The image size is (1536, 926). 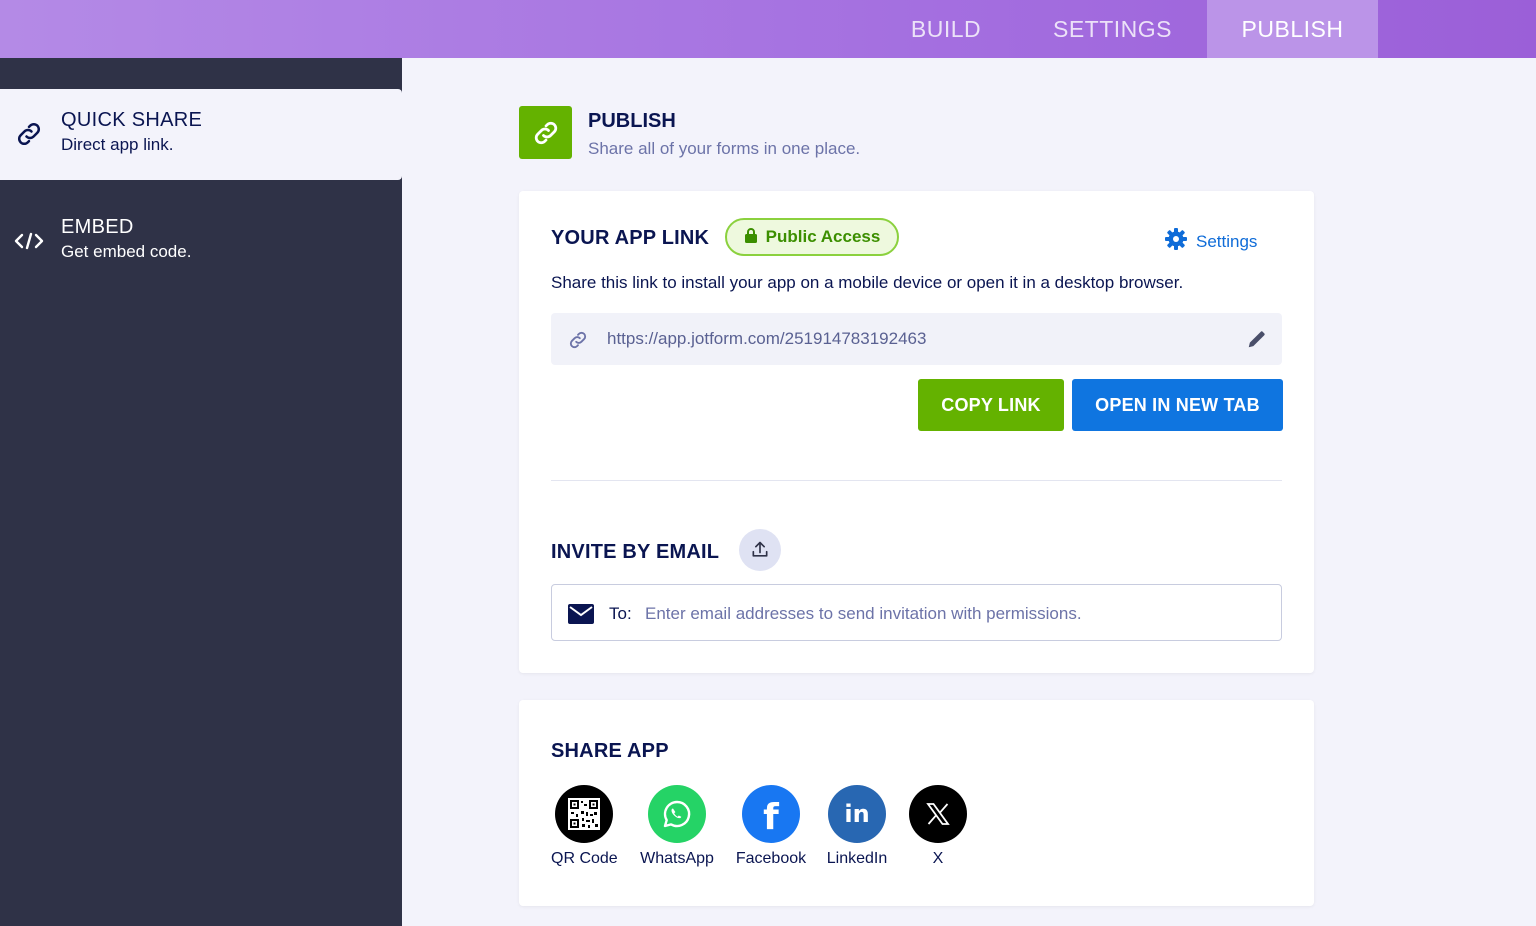 What do you see at coordinates (1177, 405) in the screenshot?
I see `open-new-tab-button: OPEN IN NEW TAB` at bounding box center [1177, 405].